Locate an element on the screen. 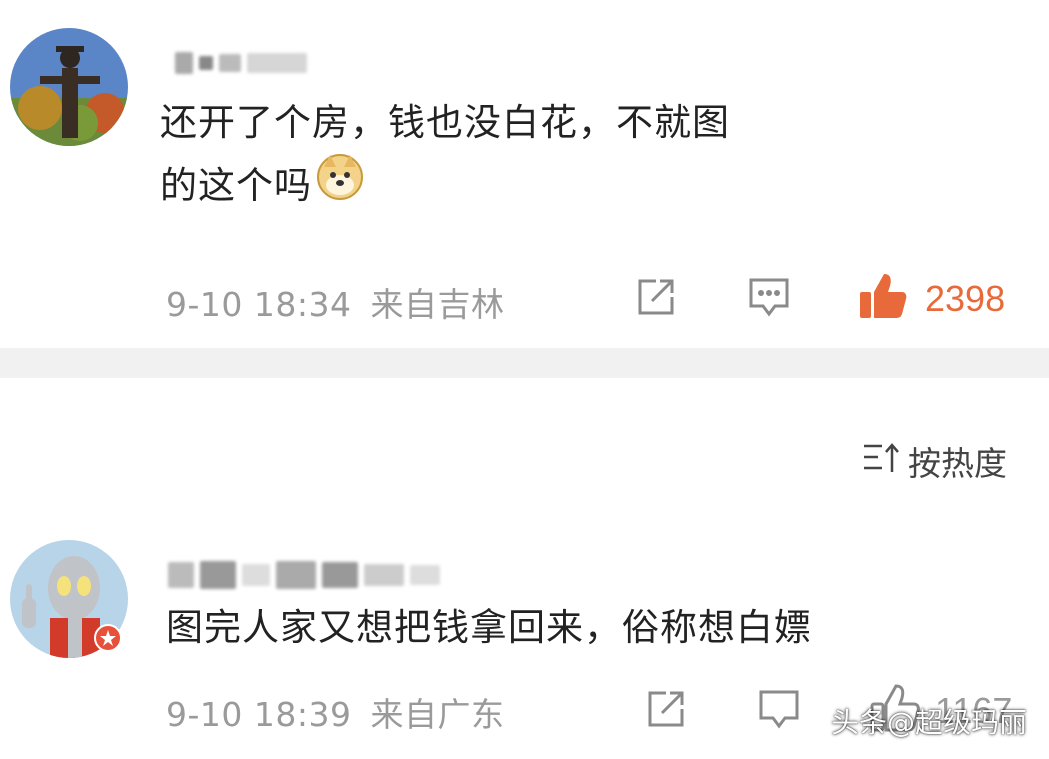  watermark: 头条@超级玛丽 is located at coordinates (928, 722).